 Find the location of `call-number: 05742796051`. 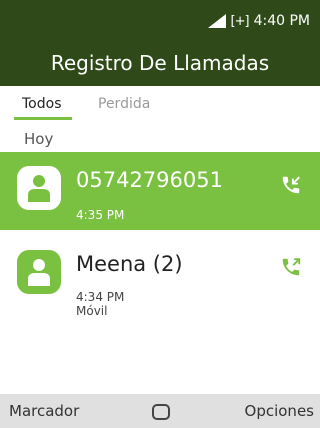

call-number: 05742796051 is located at coordinates (149, 180).